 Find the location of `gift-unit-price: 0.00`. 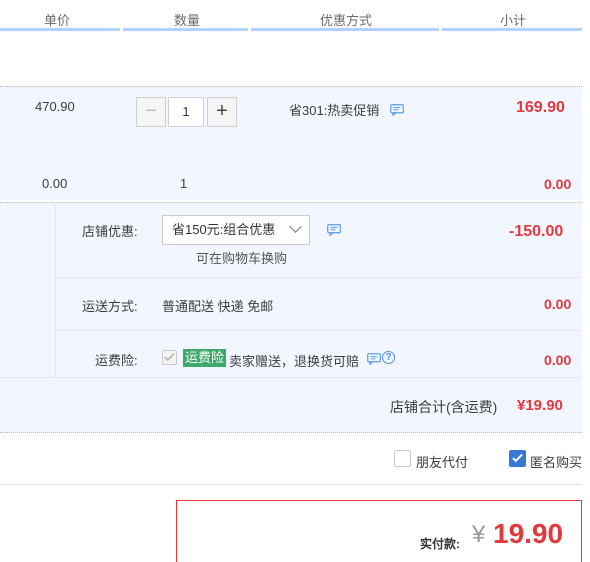

gift-unit-price: 0.00 is located at coordinates (55, 183).